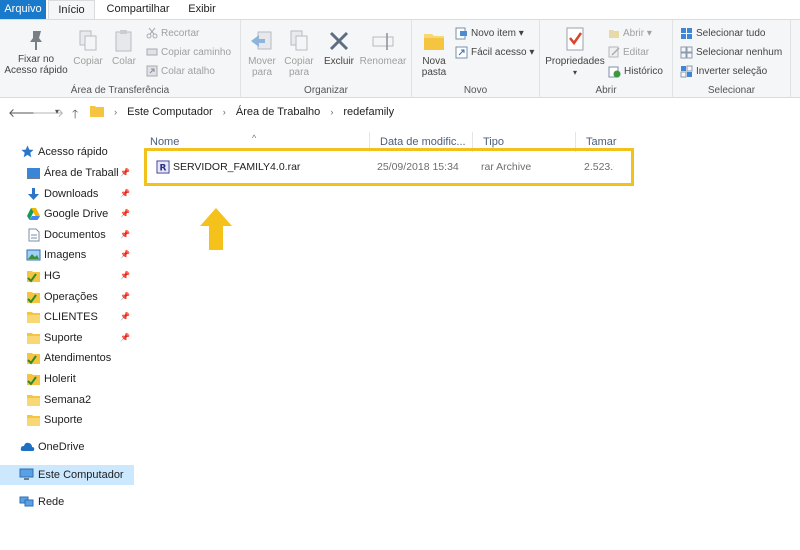 The image size is (800, 550). Describe the element at coordinates (75, 234) in the screenshot. I see `nav-item-label: Documentos` at that location.